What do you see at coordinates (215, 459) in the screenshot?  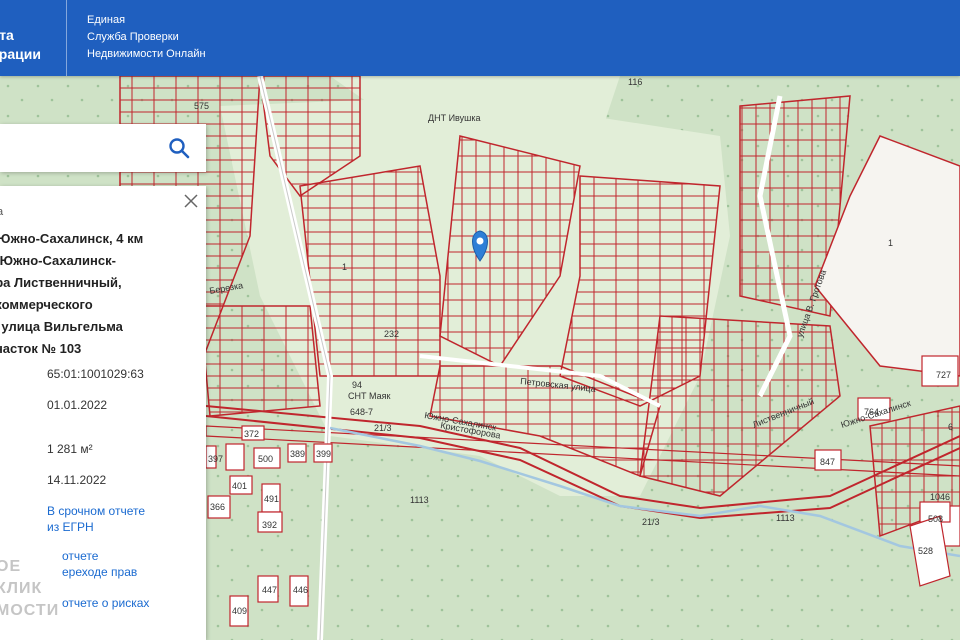 I see `label-397: 397` at bounding box center [215, 459].